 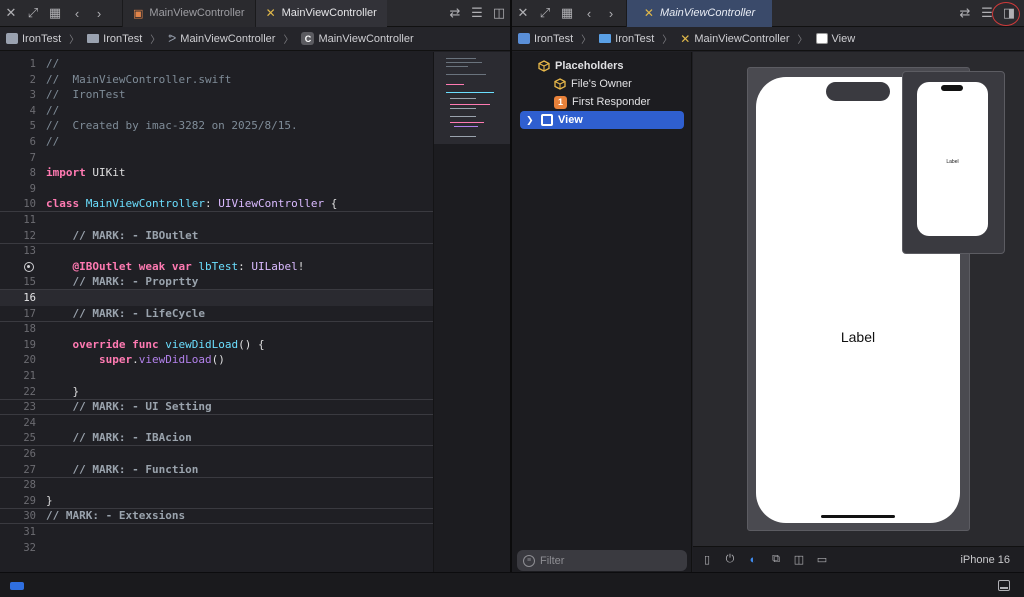 What do you see at coordinates (1004, 585) in the screenshot?
I see `bottom-panel-toggle-icon` at bounding box center [1004, 585].